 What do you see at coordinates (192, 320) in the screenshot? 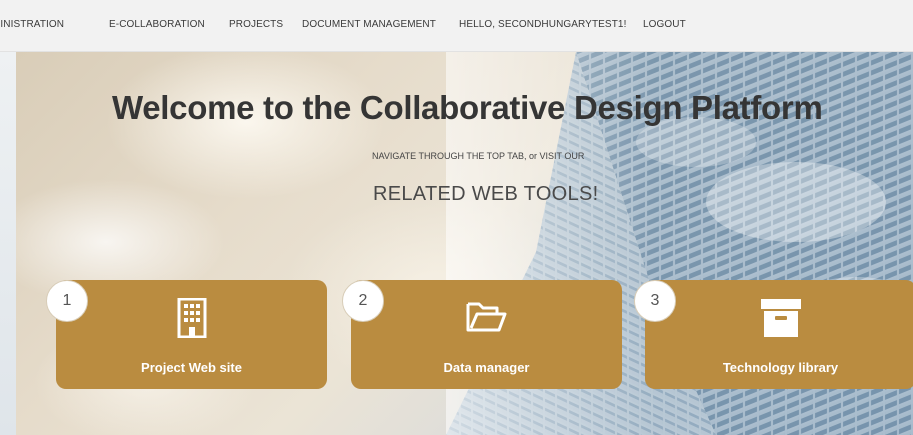
I see `building-icon` at bounding box center [192, 320].